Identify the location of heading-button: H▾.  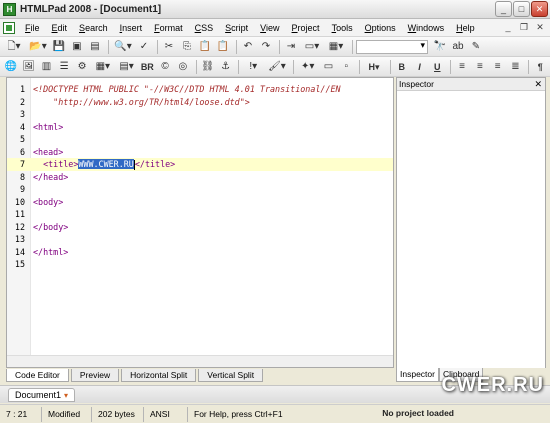
(374, 67).